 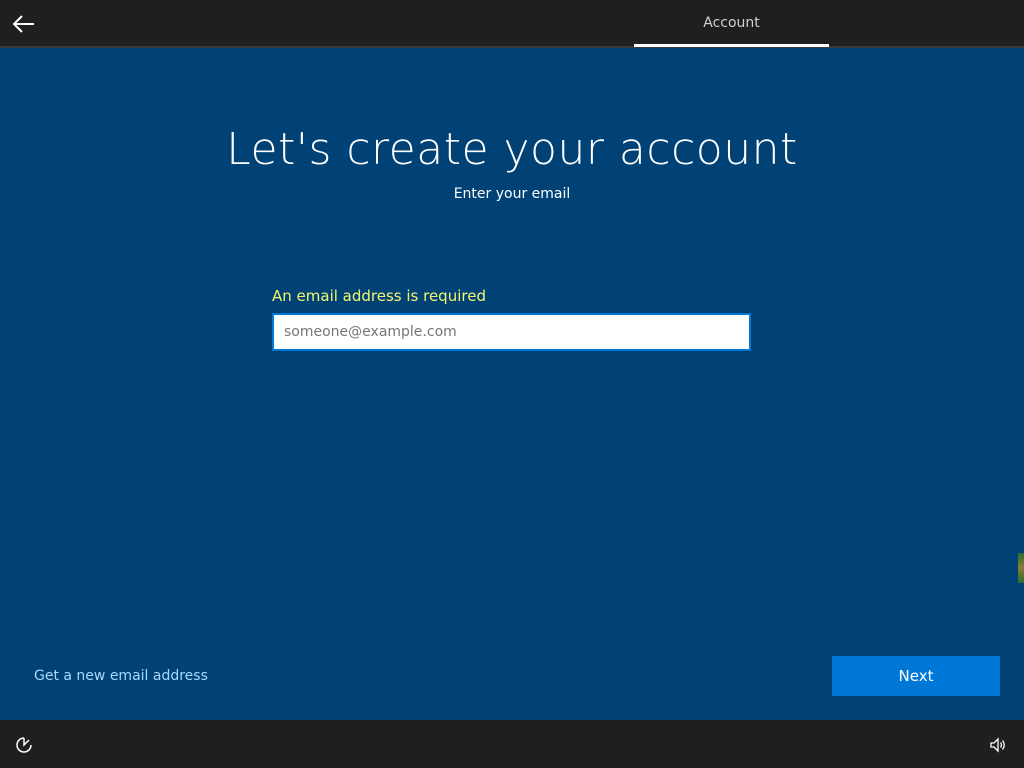 What do you see at coordinates (379, 296) in the screenshot?
I see `email-error-message: An email address is required` at bounding box center [379, 296].